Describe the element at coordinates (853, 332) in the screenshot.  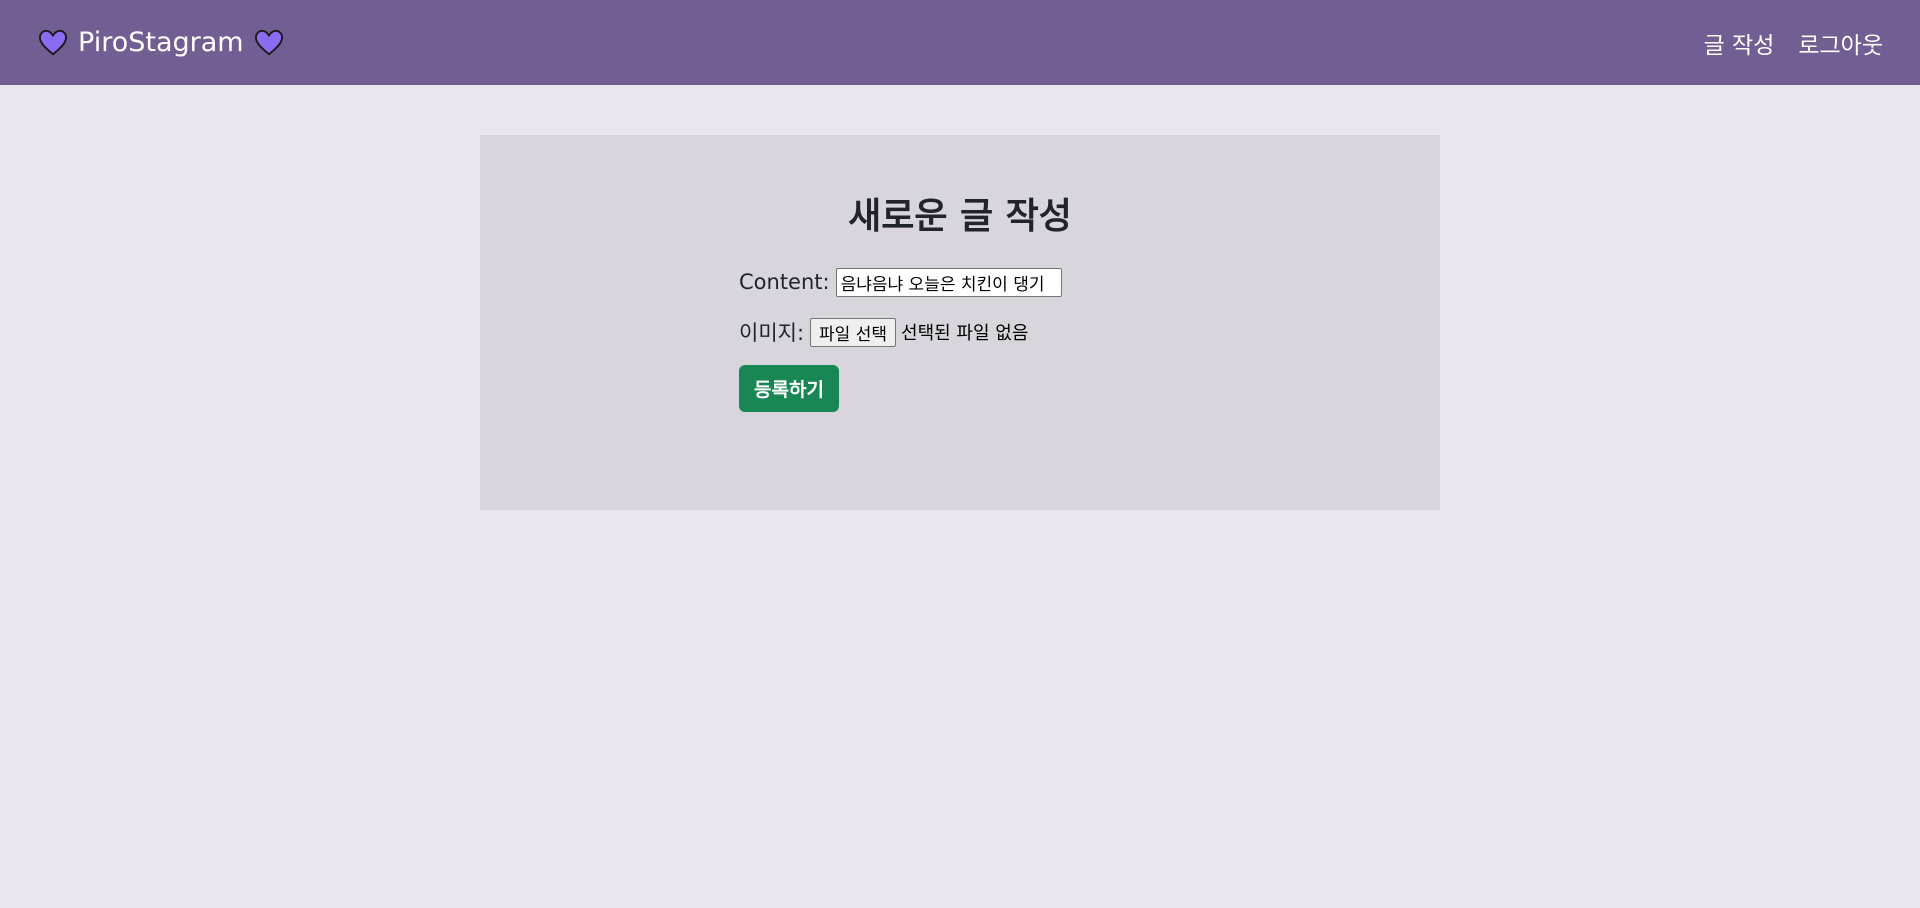
I see `file-select-button: 파일 선택` at that location.